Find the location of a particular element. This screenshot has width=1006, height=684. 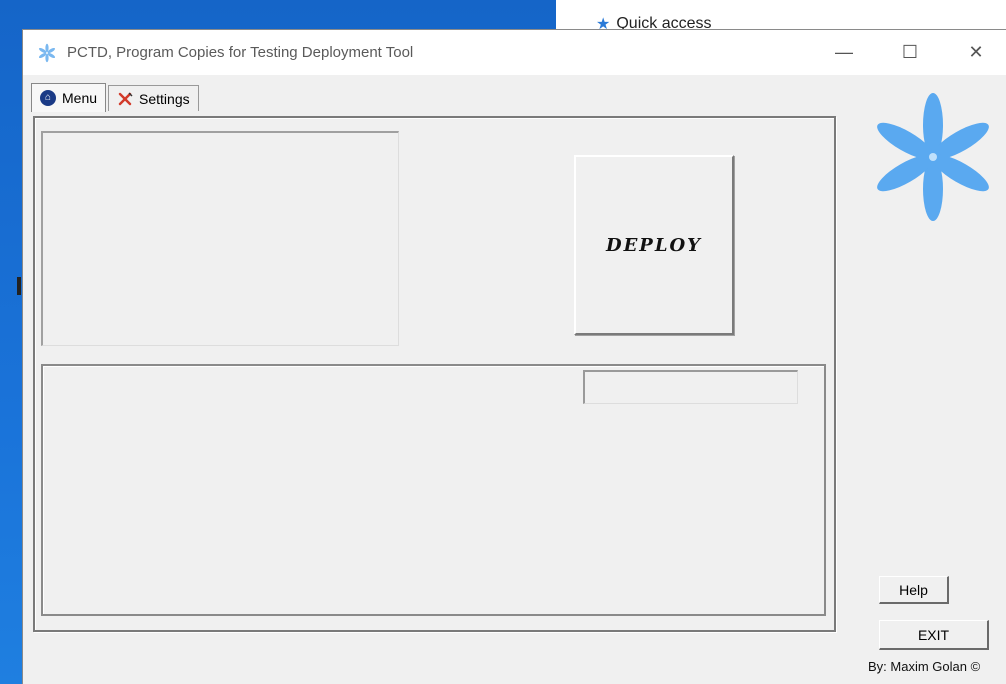

deploy-label: DEPLOY is located at coordinates (654, 245).